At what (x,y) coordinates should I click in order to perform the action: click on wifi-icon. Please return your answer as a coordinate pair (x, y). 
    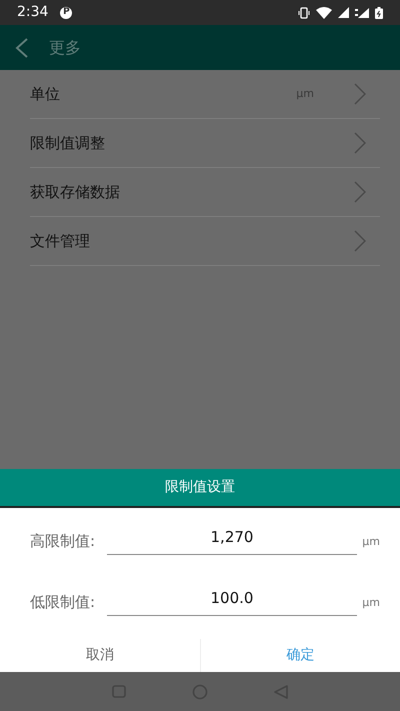
    Looking at the image, I should click on (324, 12).